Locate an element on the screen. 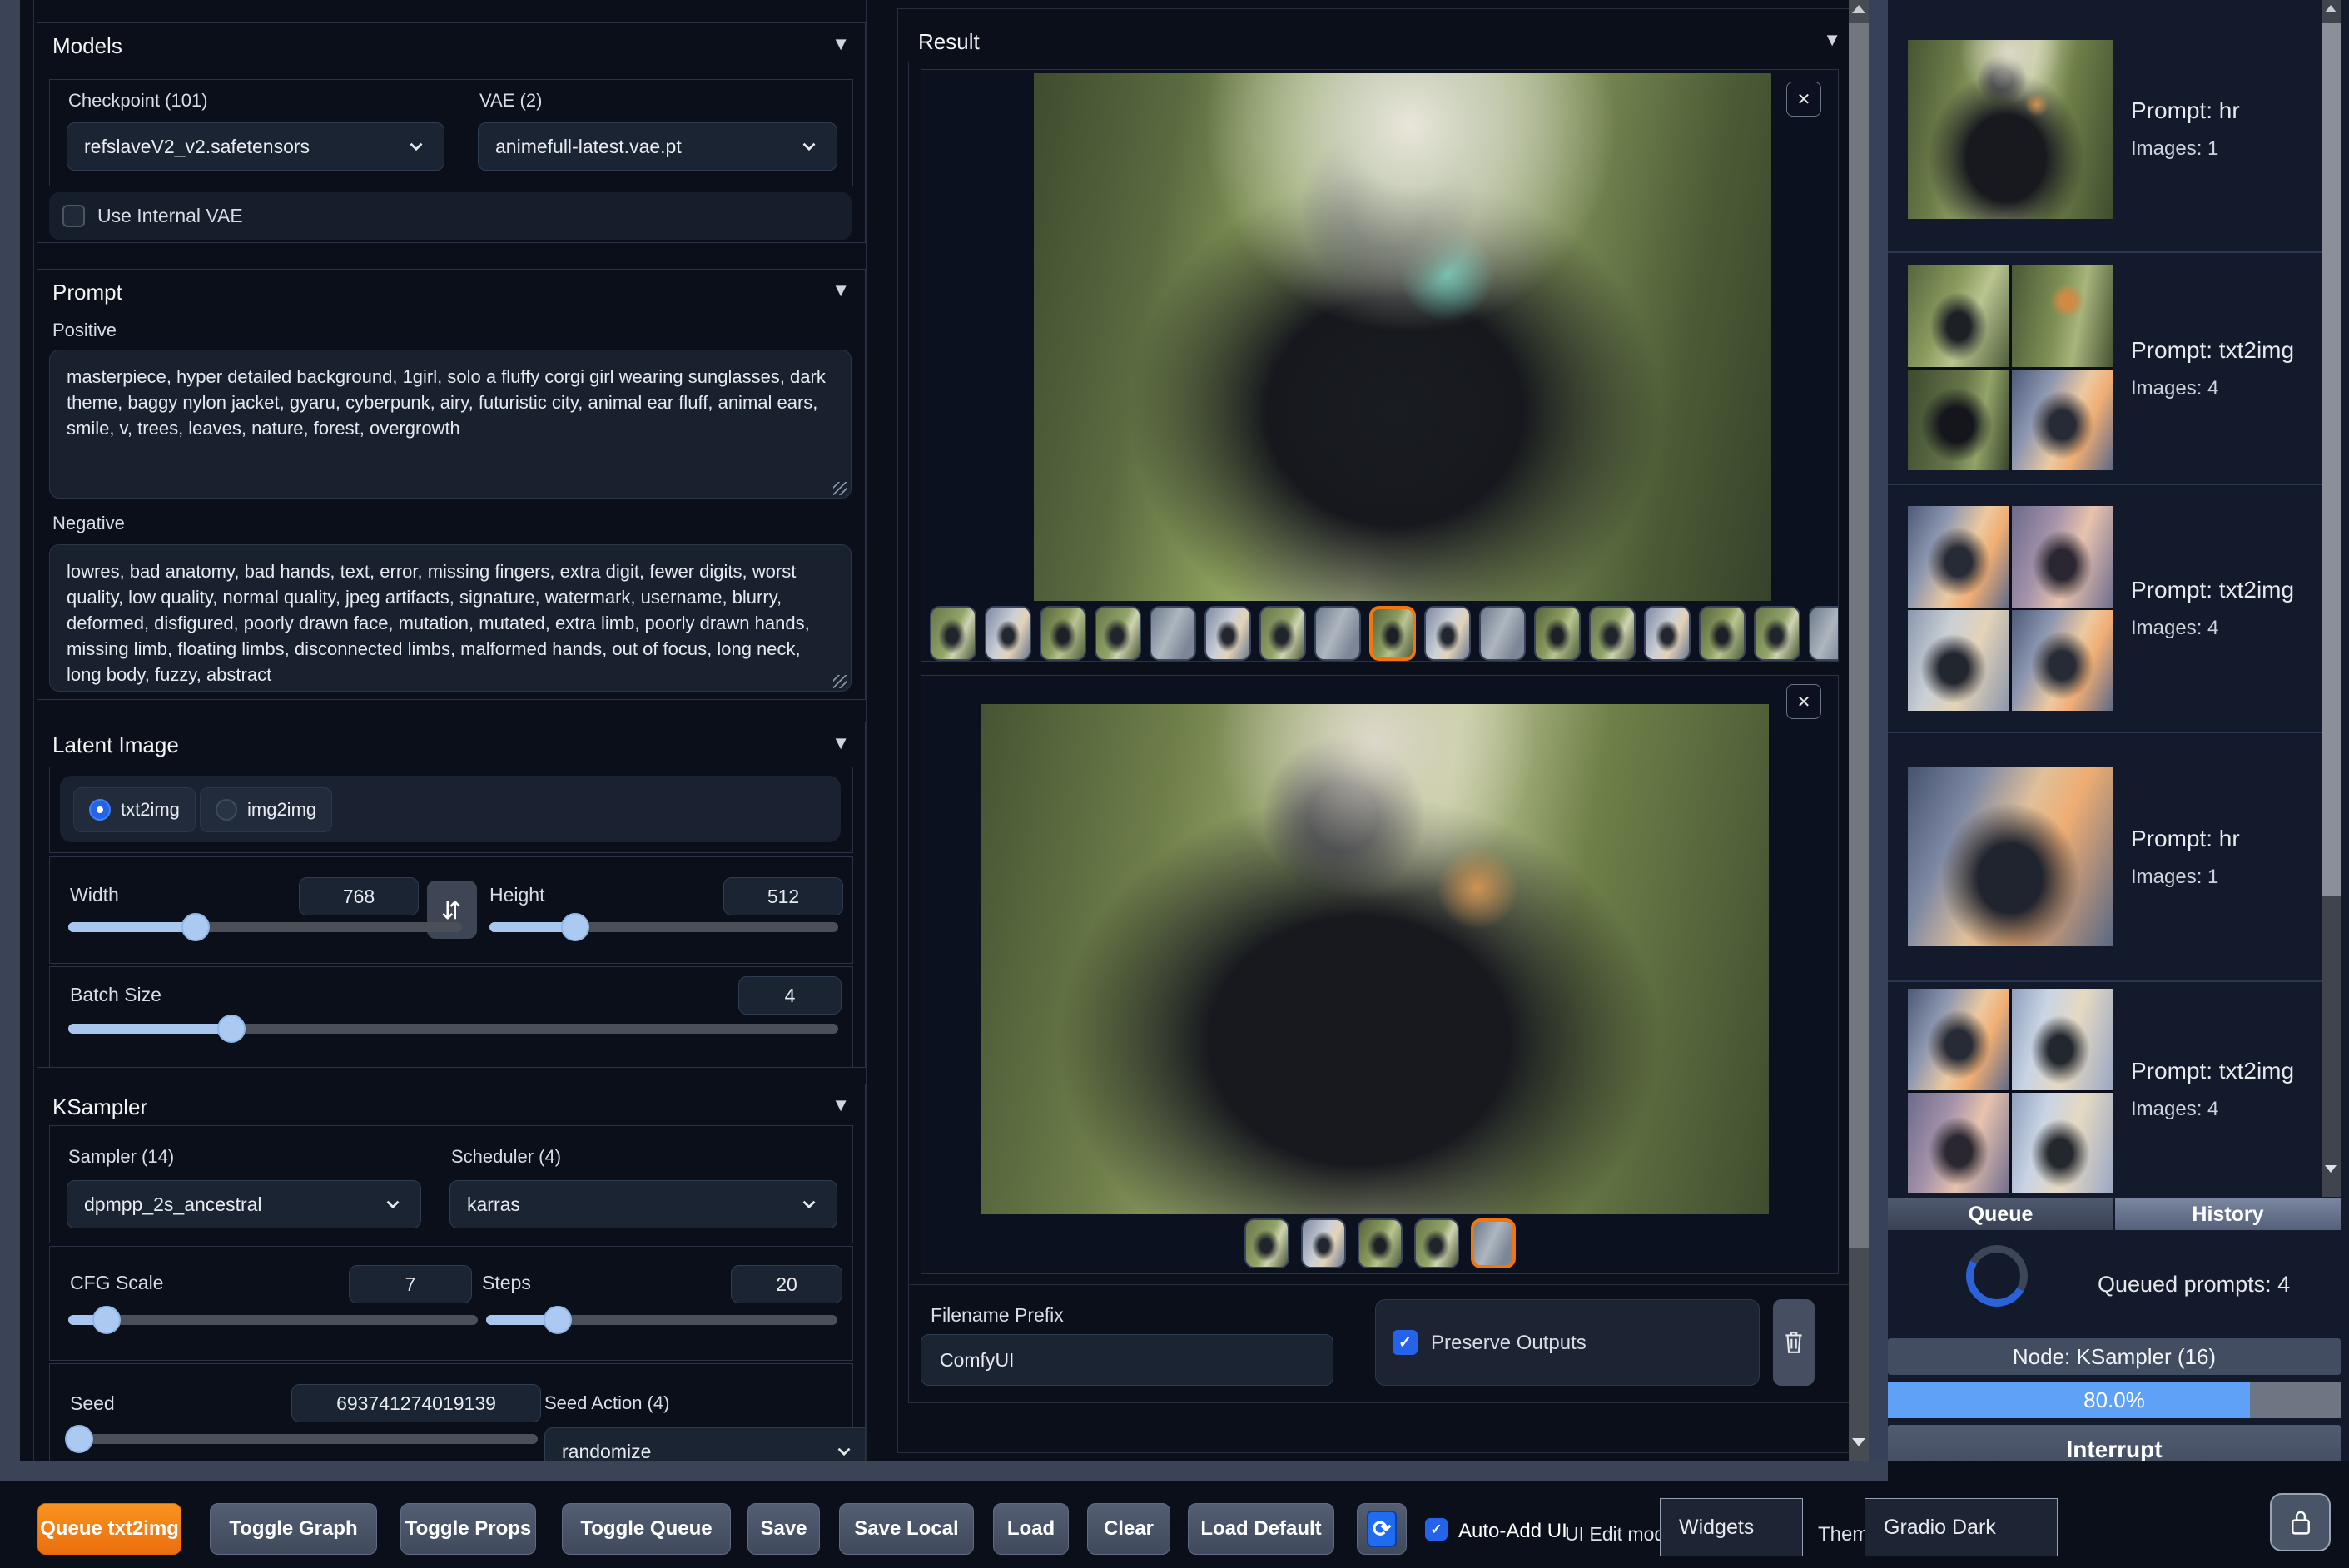 This screenshot has height=1568, width=2349. lock-ui-button is located at coordinates (2300, 1522).